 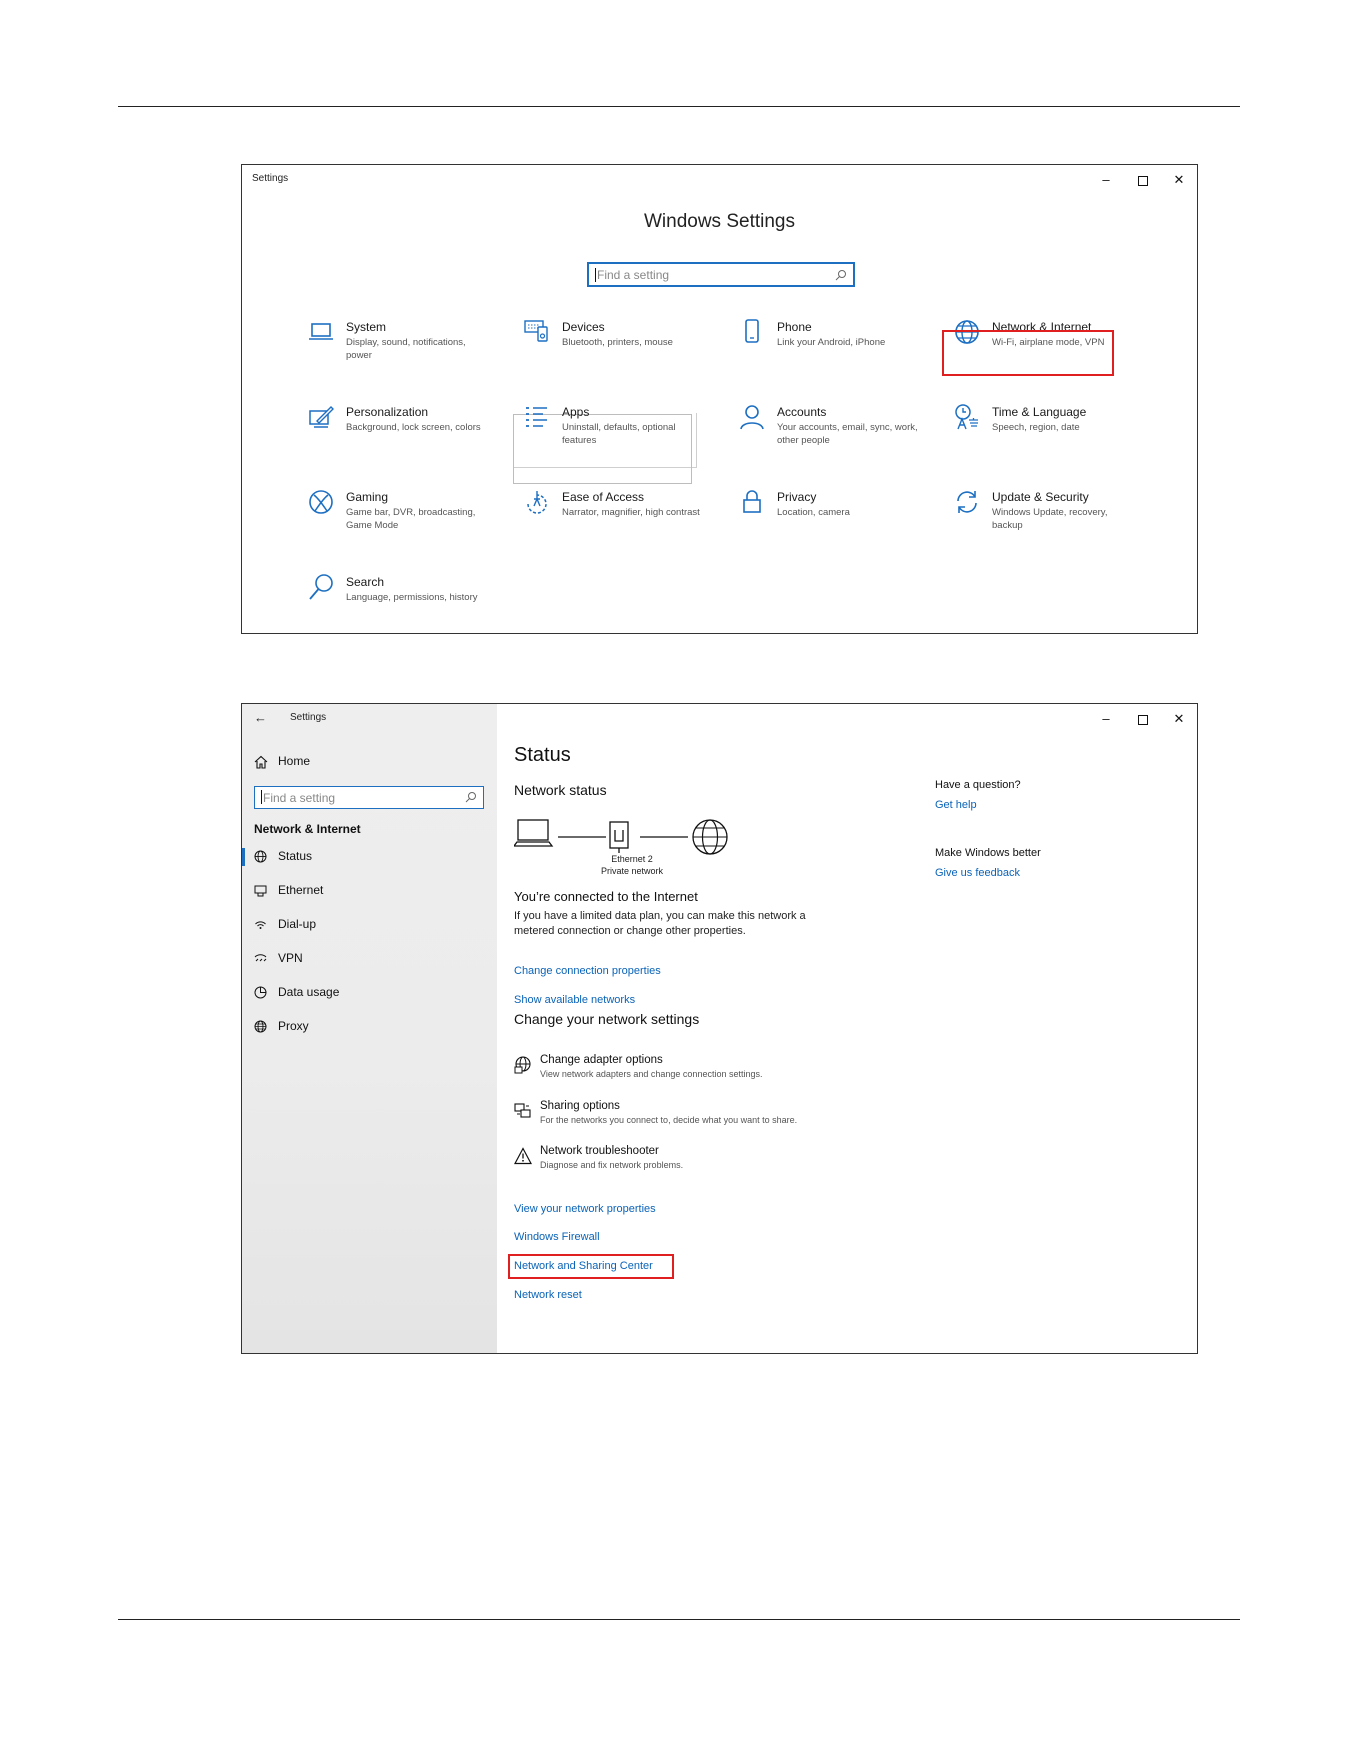 I want to click on sidebar-item-label: Dial-up, so click(x=297, y=924).